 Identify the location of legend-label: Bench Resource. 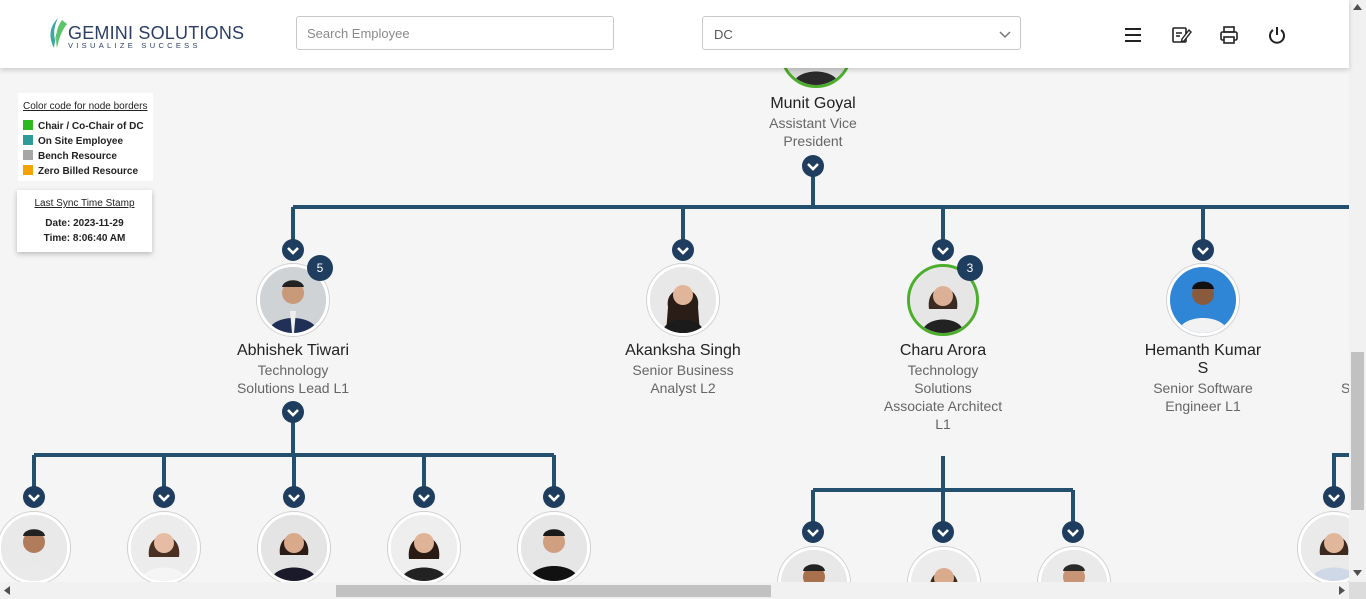
(77, 156).